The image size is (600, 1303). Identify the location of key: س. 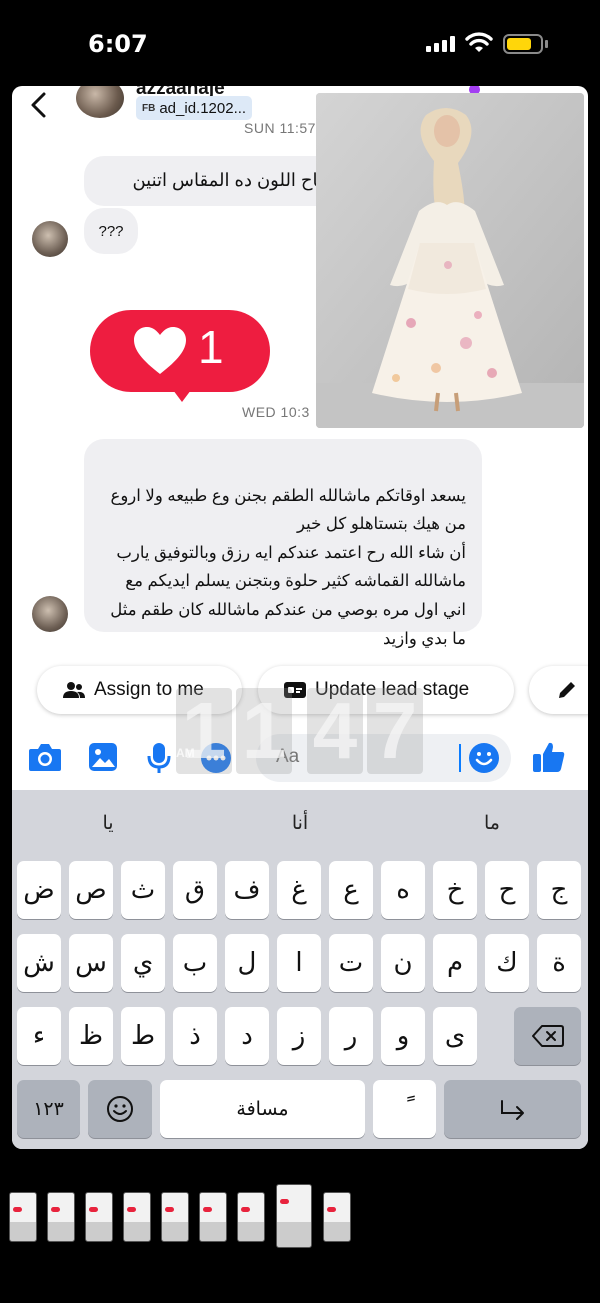
(91, 963).